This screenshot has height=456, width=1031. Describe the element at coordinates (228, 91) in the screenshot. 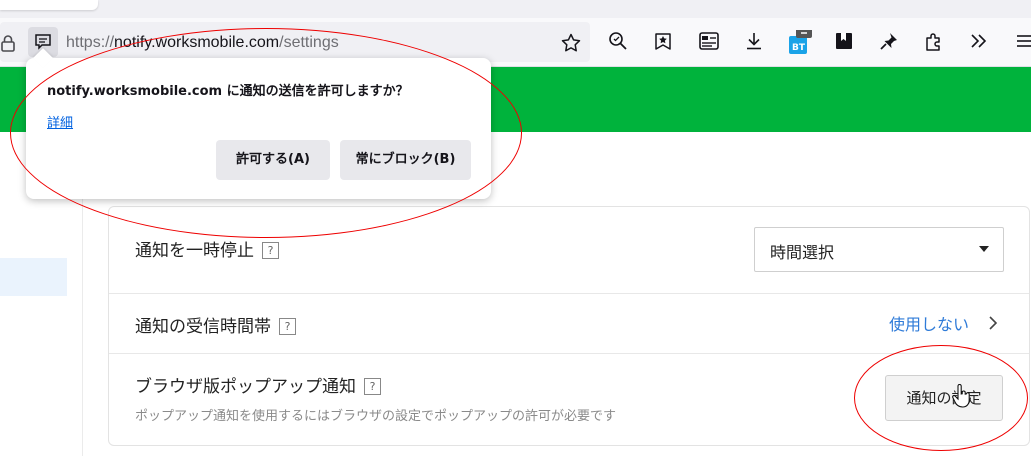

I see `permission-message: notify.worksmobile.com に通知の送信を許可しますか？` at that location.